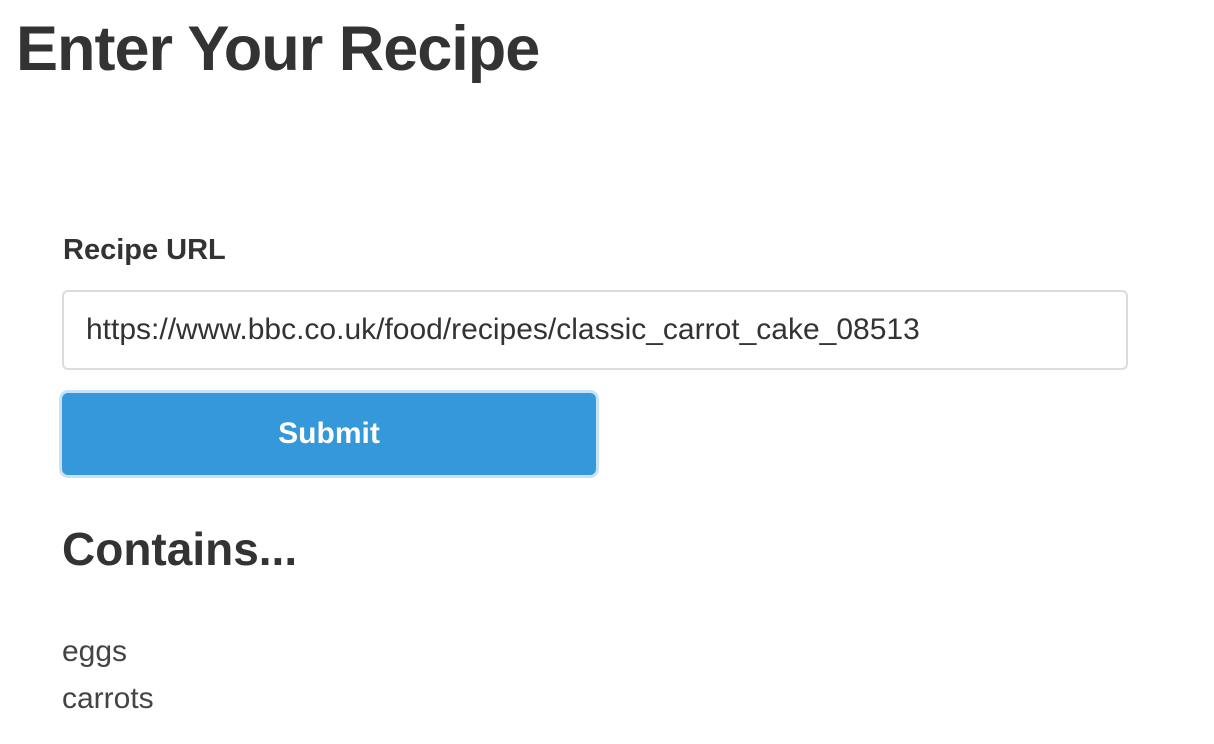 This screenshot has height=744, width=1214. What do you see at coordinates (144, 250) in the screenshot?
I see `recipe-url-label: Recipe URL` at bounding box center [144, 250].